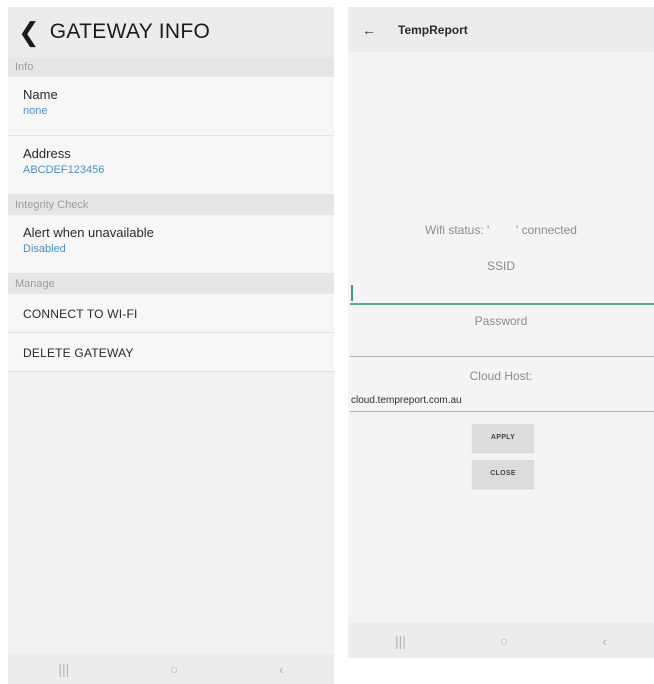 This screenshot has height=684, width=654. I want to click on app-title: TempReport, so click(433, 29).